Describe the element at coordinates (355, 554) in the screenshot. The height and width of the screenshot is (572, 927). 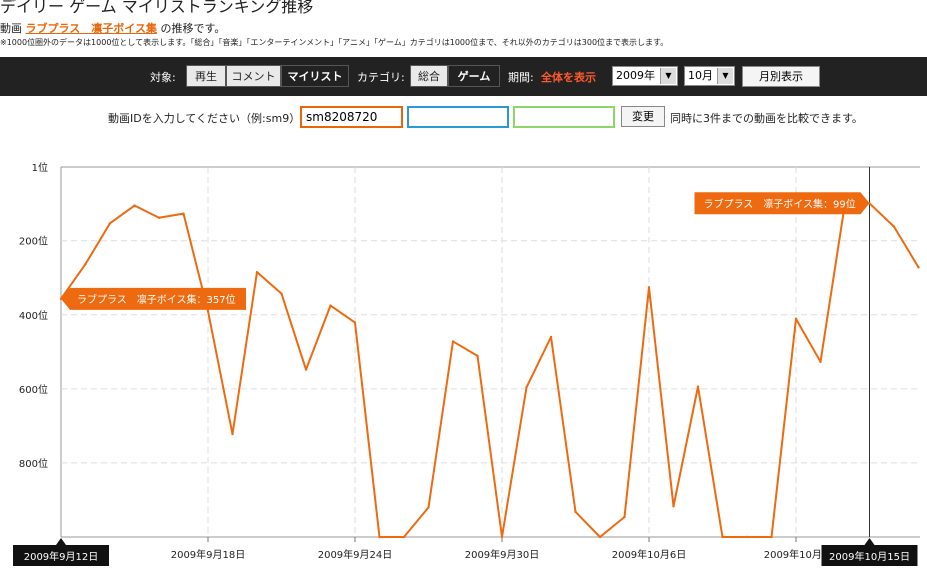
I see `x-tick-label: 2009年9月24日` at that location.